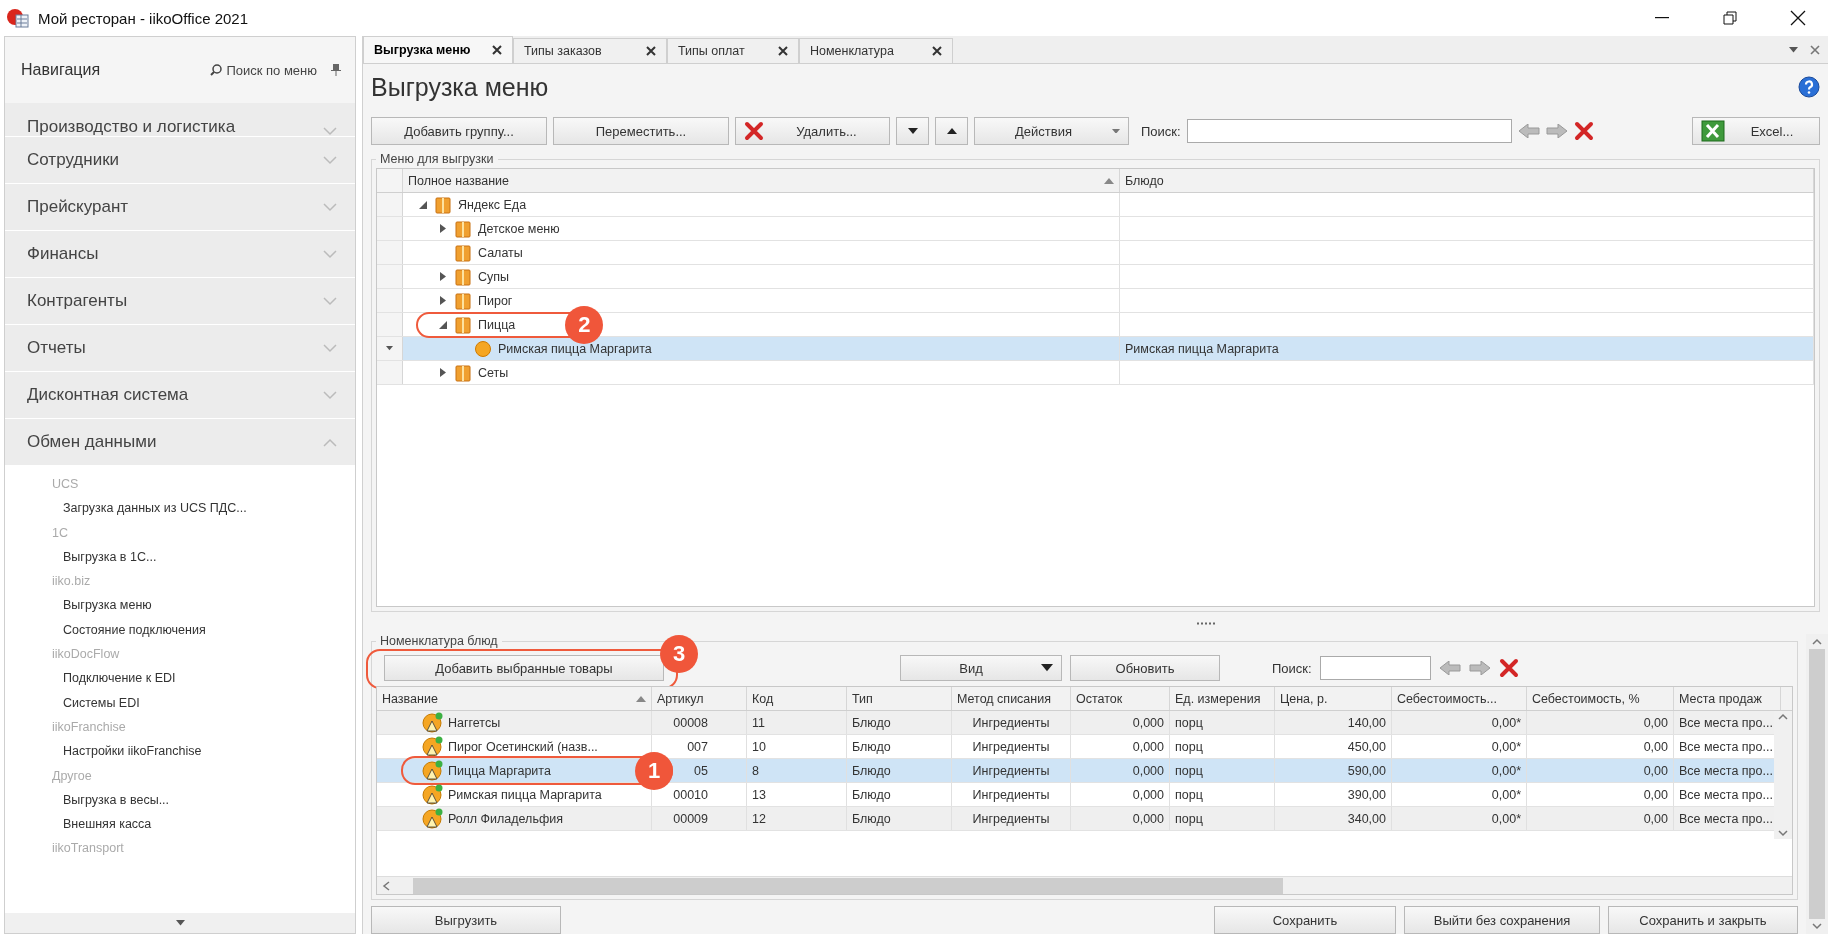 The height and width of the screenshot is (934, 1828). Describe the element at coordinates (1703, 920) in the screenshot. I see `footer-button: Сохранить и закрыть` at that location.